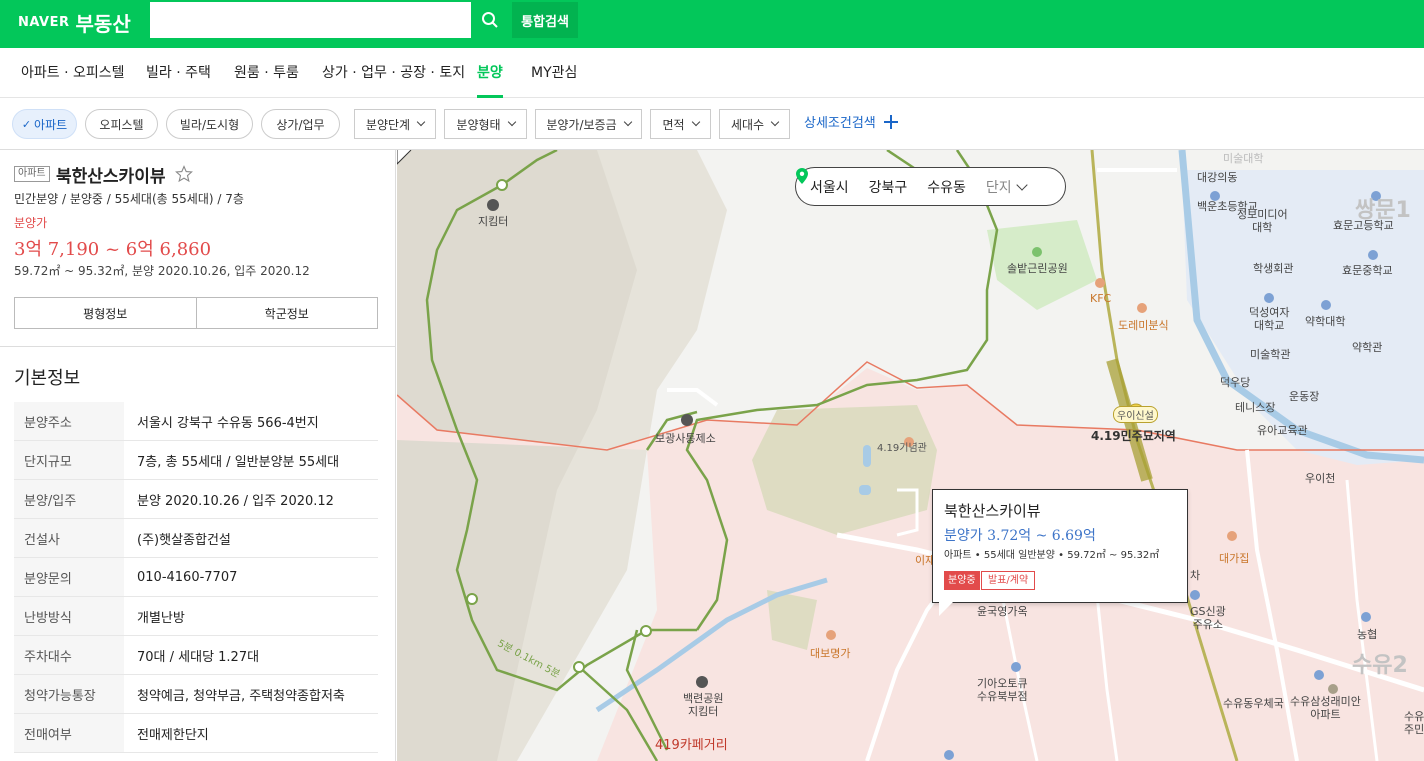 The width and height of the screenshot is (1424, 761). Describe the element at coordinates (1052, 555) in the screenshot. I see `popup-info: 아파트 • 55세대 일반분양 • 59.72㎡ ~ 95.32㎡` at that location.